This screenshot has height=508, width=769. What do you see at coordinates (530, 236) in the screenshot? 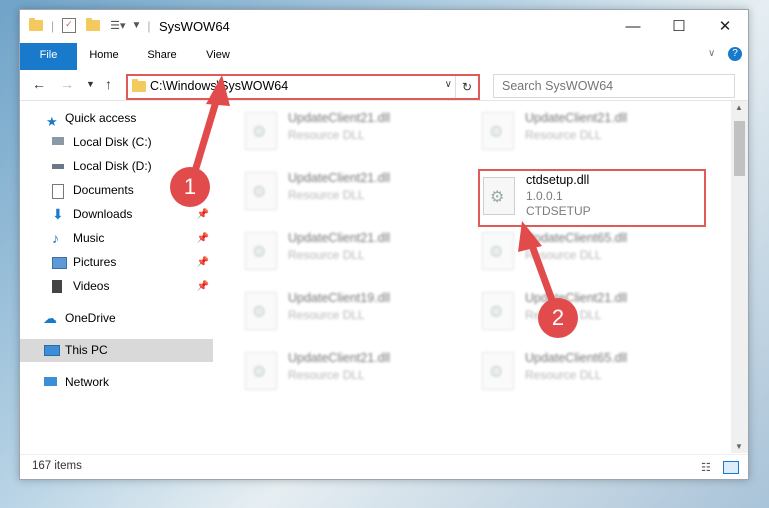
I see `arrow-2-head` at bounding box center [530, 236].